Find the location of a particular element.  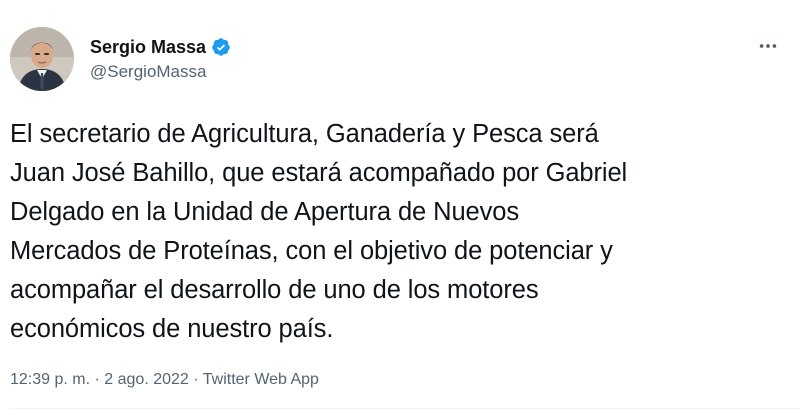

avatar-image is located at coordinates (42, 59).